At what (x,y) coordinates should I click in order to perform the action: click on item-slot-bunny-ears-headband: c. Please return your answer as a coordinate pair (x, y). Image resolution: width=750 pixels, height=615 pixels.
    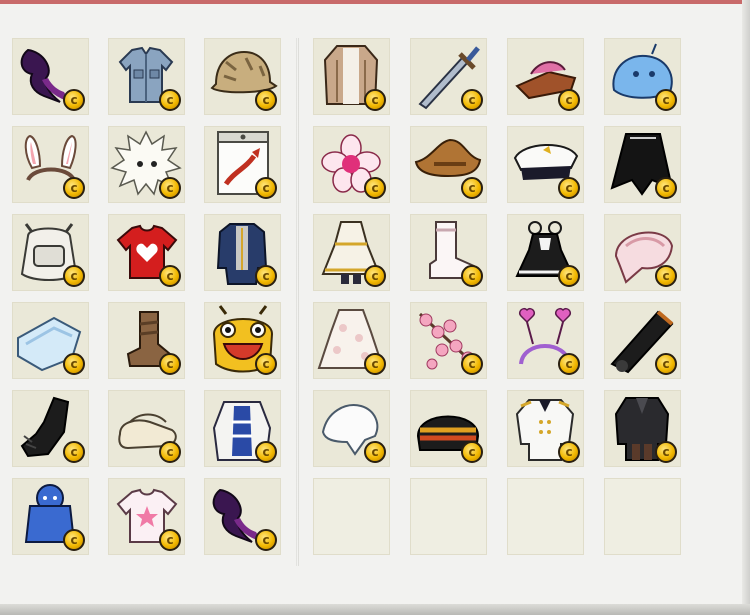
    Looking at the image, I should click on (50, 164).